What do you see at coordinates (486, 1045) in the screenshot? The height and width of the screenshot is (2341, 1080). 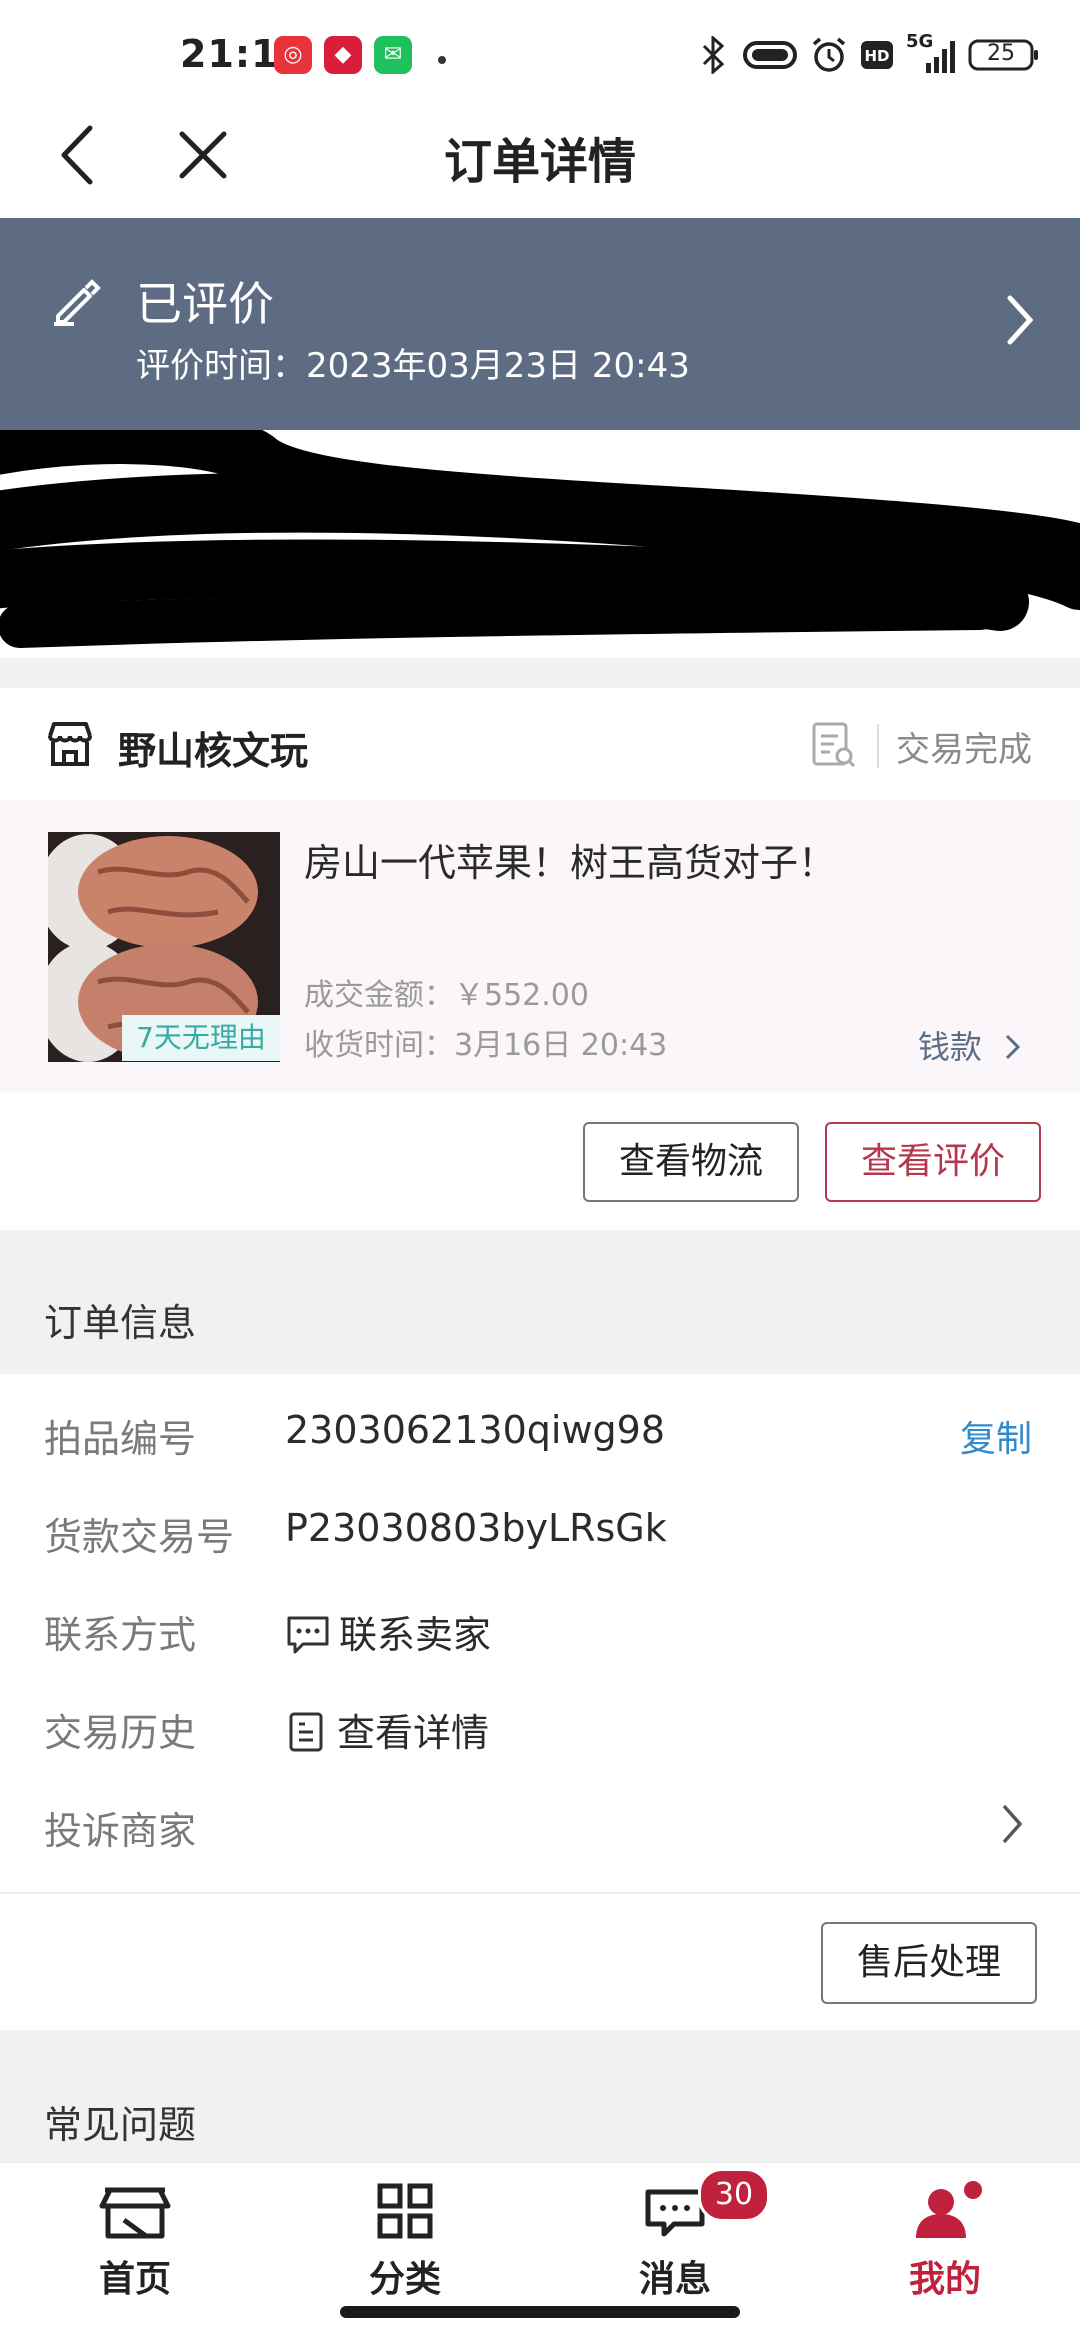 I see `receive-time: 收货时间：3月16日 20:43` at bounding box center [486, 1045].